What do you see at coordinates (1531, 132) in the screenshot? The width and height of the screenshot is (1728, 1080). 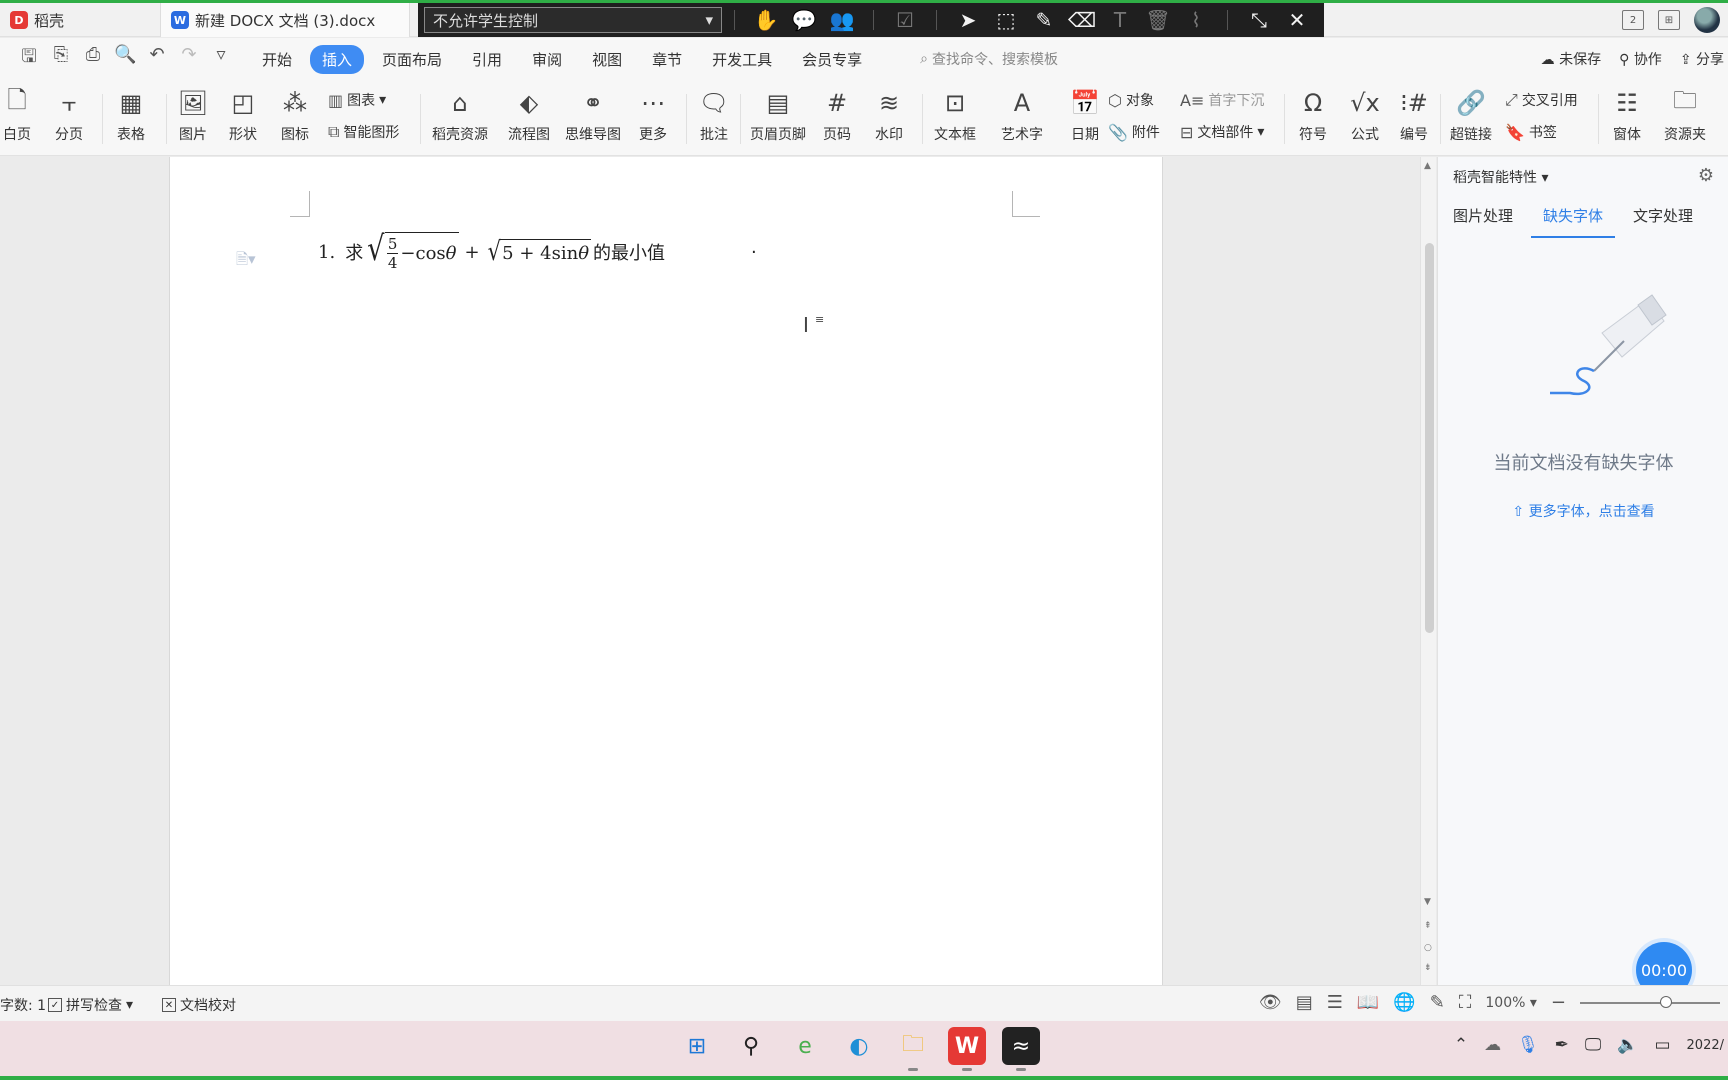 I see `bookmark-button: 🔖 书签` at bounding box center [1531, 132].